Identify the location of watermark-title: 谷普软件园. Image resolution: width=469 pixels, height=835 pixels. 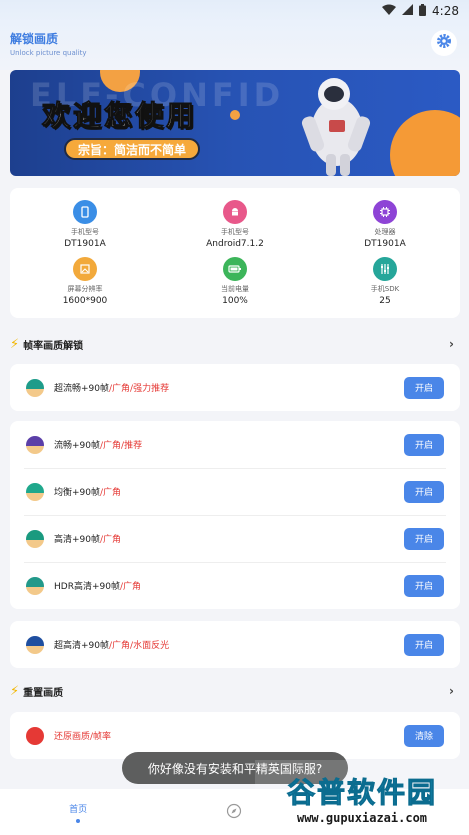
(361, 792).